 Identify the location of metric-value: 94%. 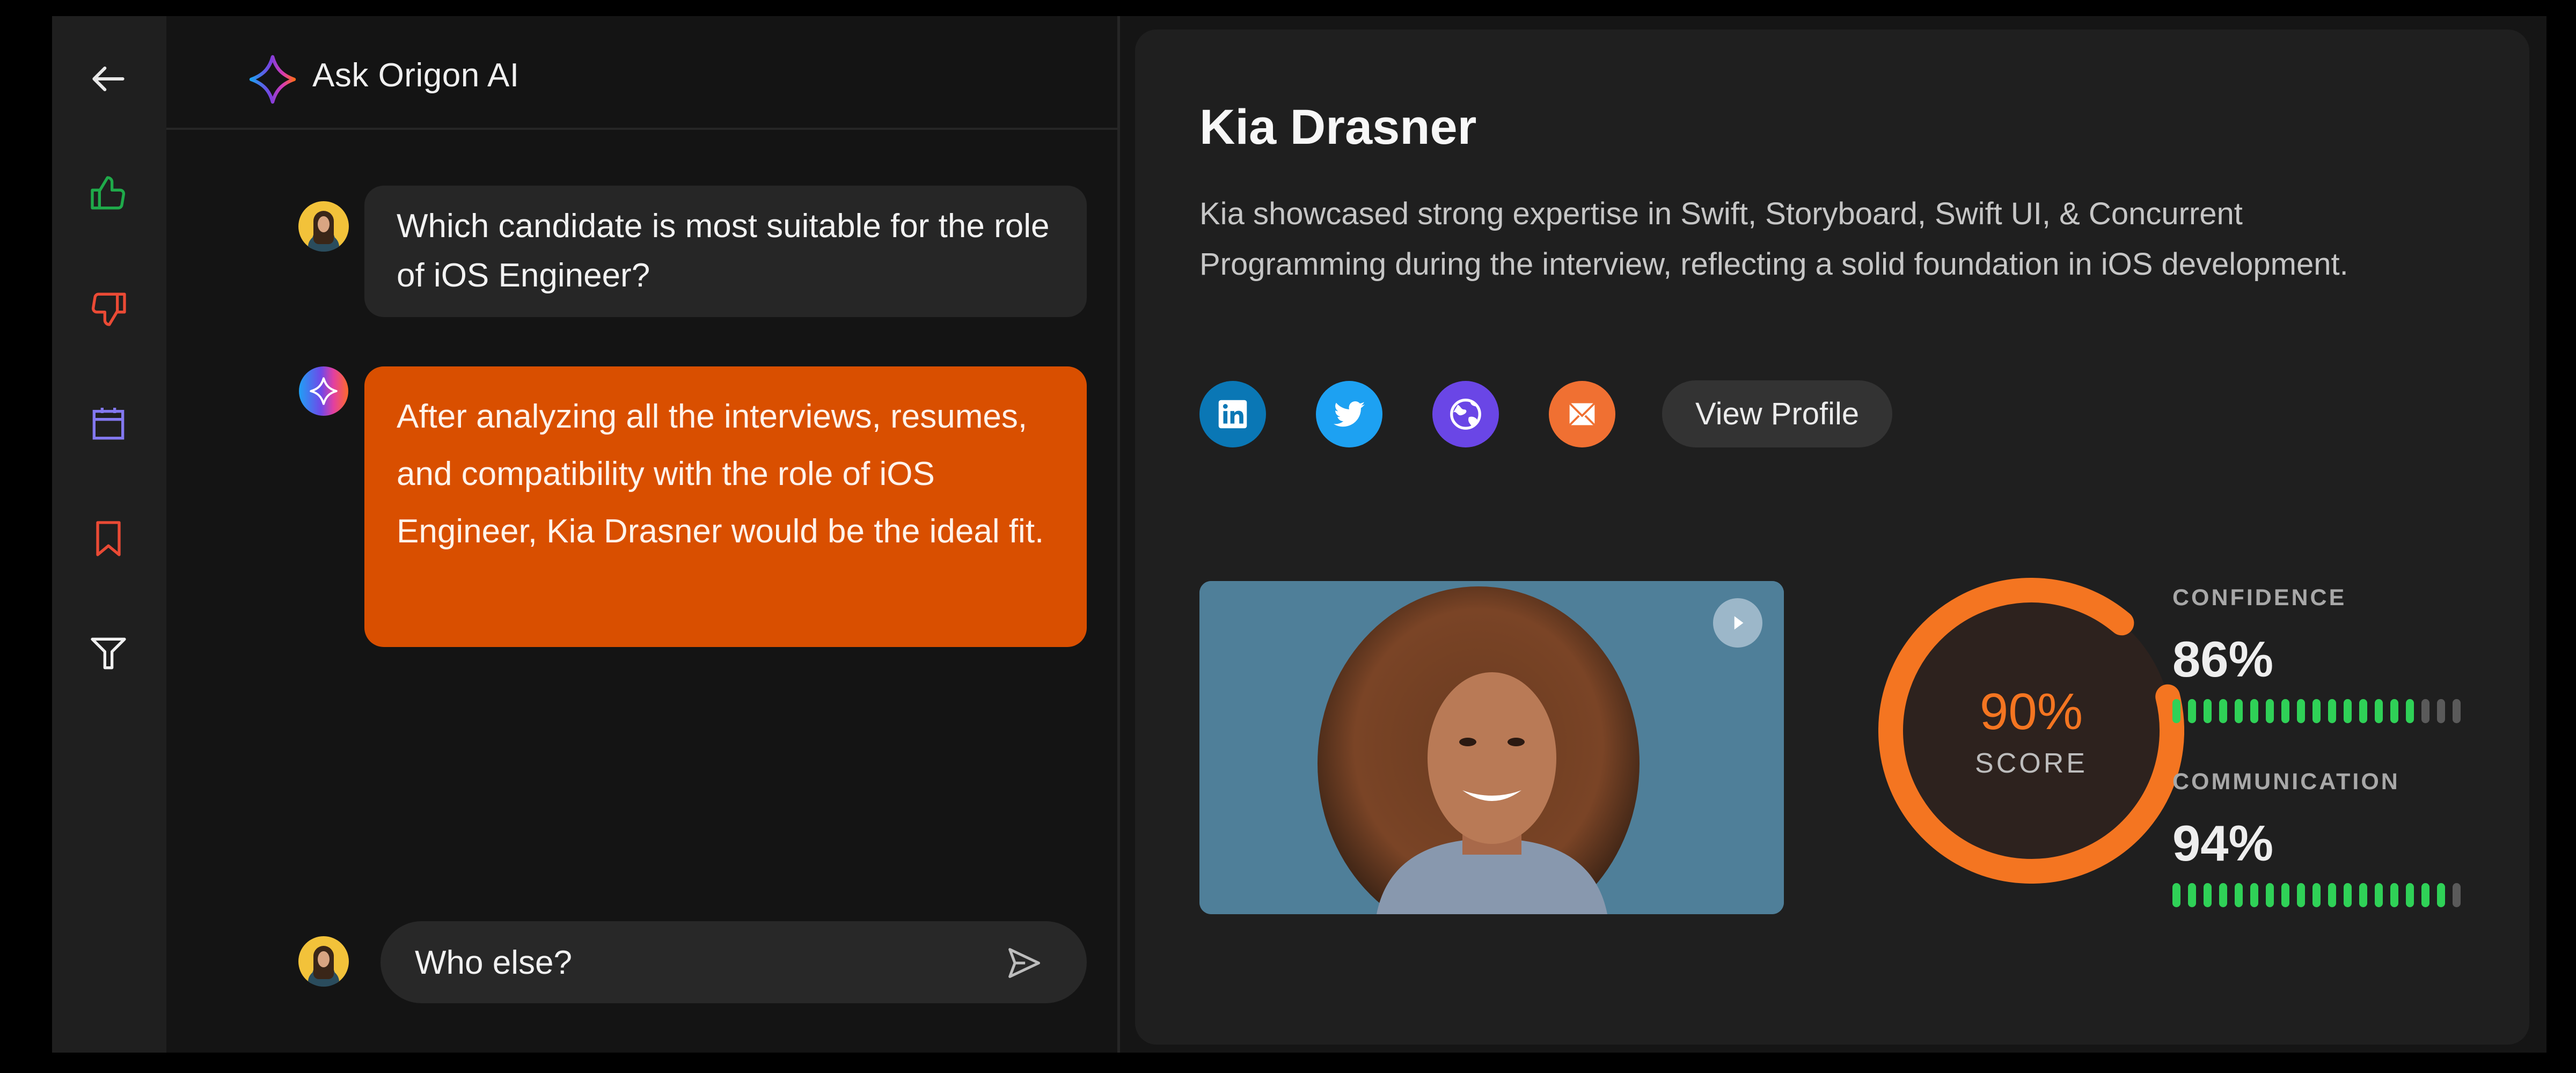
(2223, 843).